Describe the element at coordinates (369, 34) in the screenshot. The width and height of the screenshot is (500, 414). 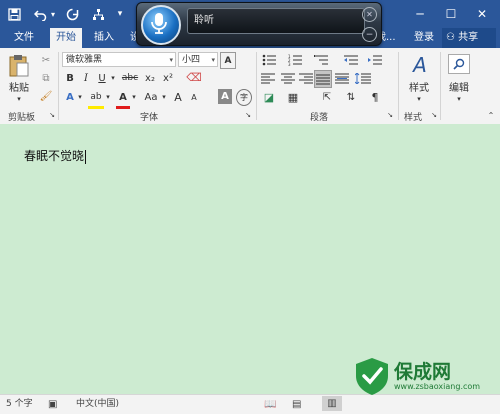
I see `speech-minimize-icon: −` at that location.